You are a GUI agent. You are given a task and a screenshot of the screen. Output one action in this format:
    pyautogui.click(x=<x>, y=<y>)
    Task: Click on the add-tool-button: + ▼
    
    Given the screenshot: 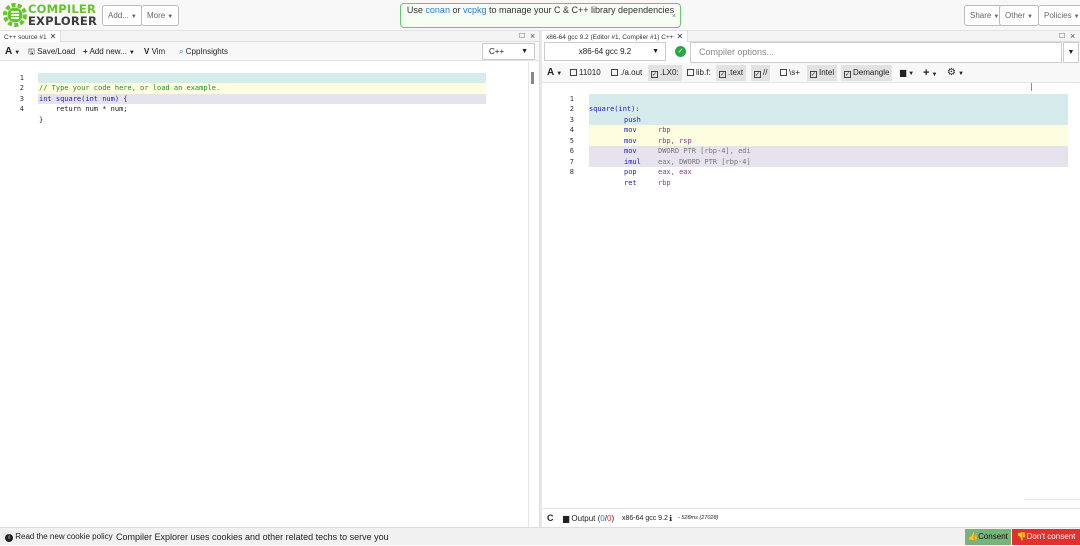 What is the action you would take?
    pyautogui.click(x=930, y=73)
    